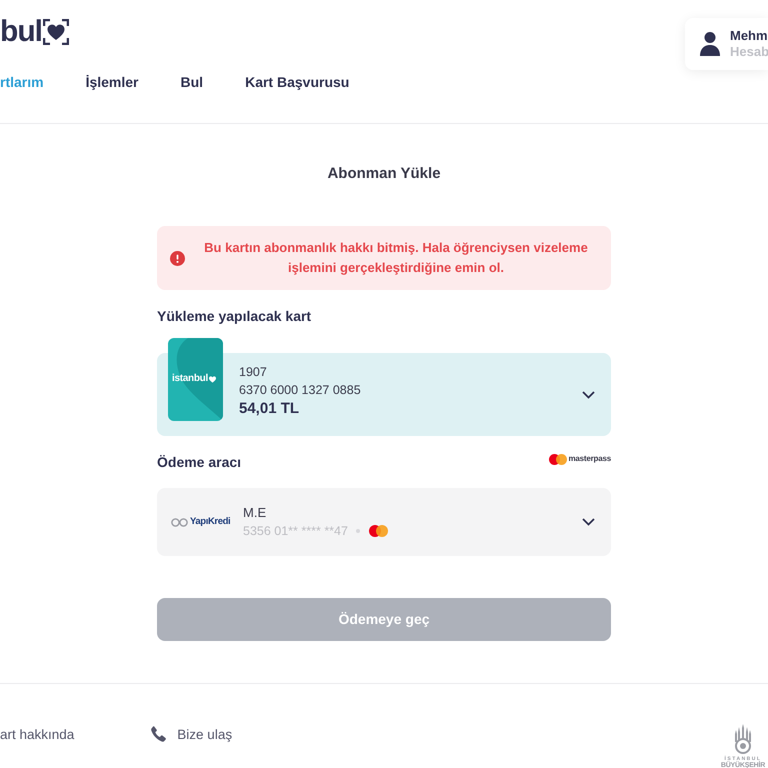 The height and width of the screenshot is (768, 768). I want to click on provider-logo-text: masterpass, so click(589, 459).